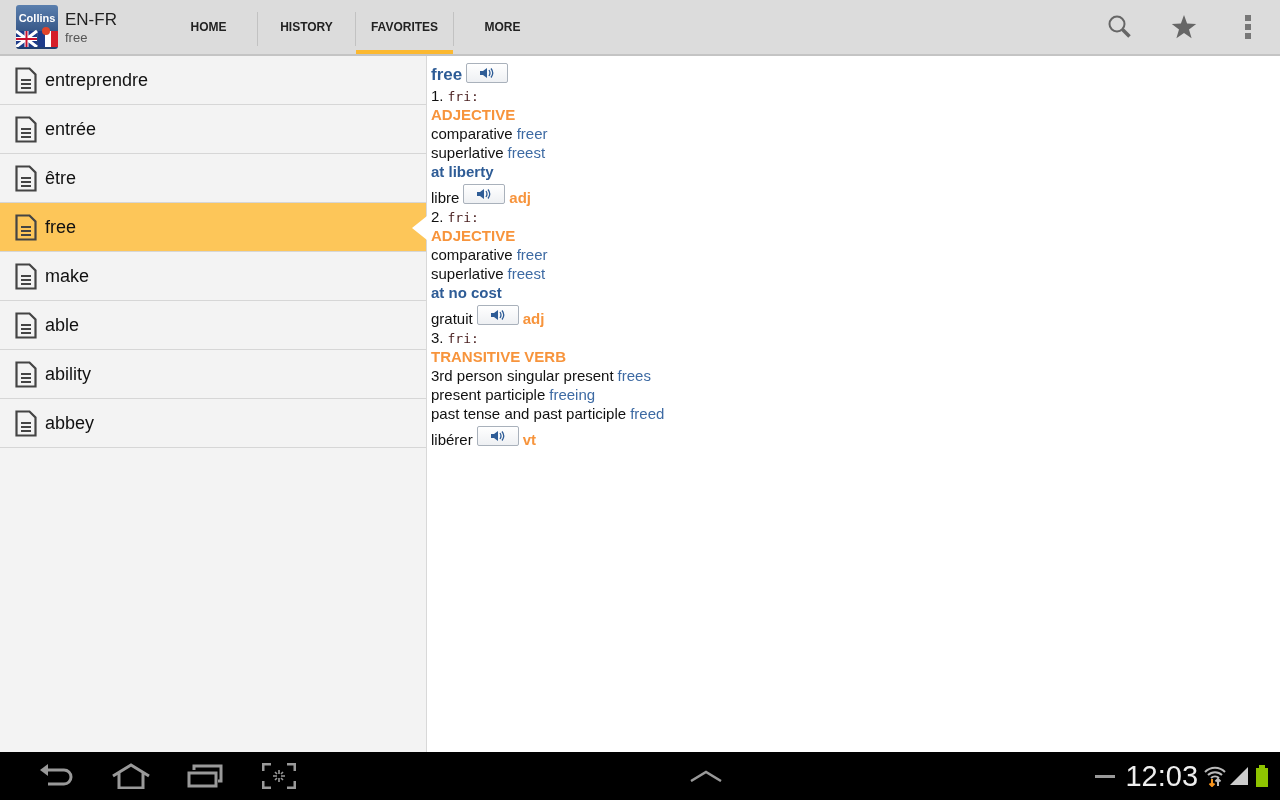  What do you see at coordinates (502, 27) in the screenshot?
I see `nav-tab: MORE` at bounding box center [502, 27].